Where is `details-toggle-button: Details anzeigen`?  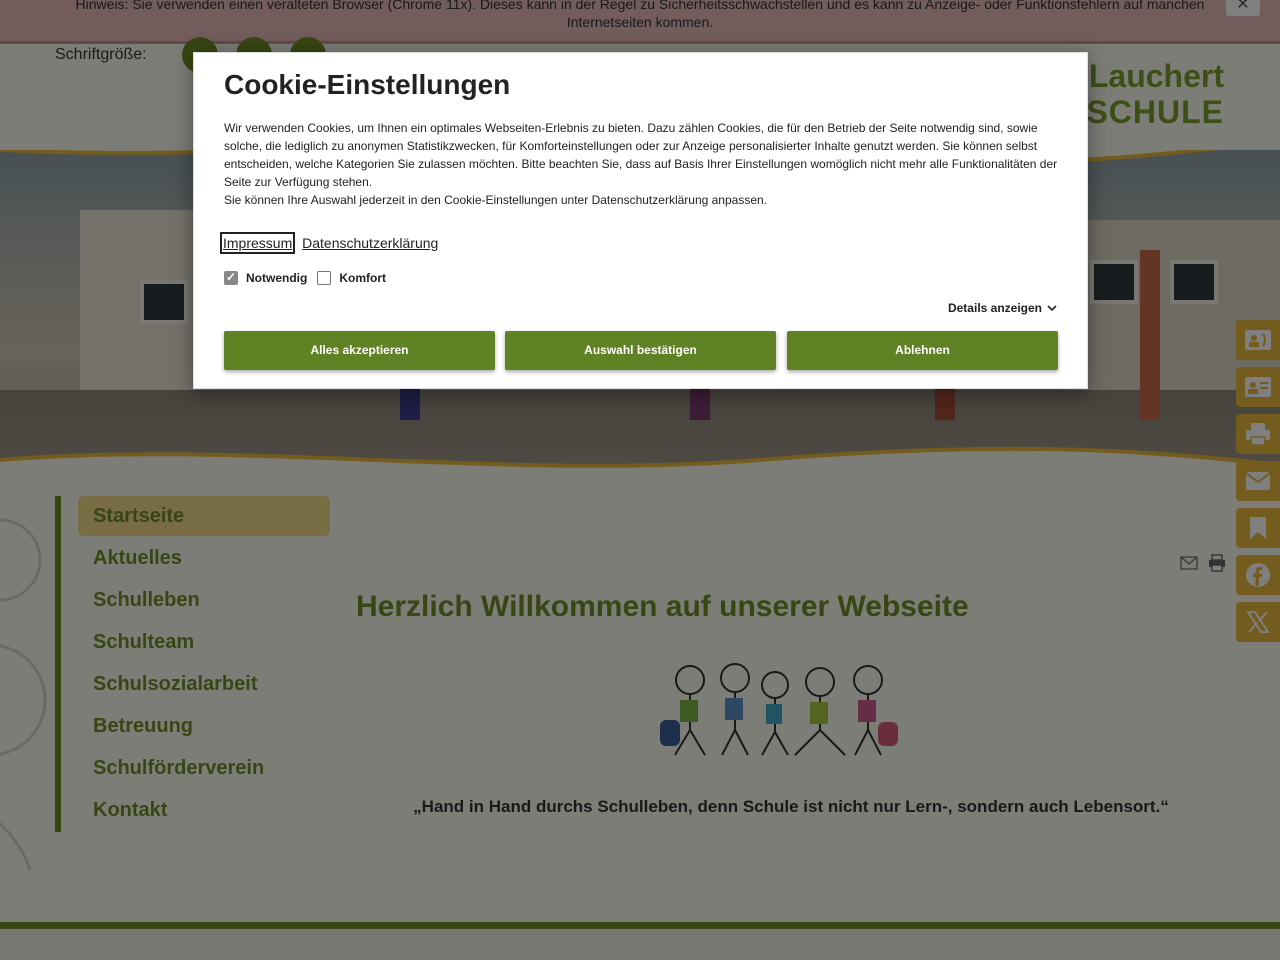 details-toggle-button: Details anzeigen is located at coordinates (1002, 308).